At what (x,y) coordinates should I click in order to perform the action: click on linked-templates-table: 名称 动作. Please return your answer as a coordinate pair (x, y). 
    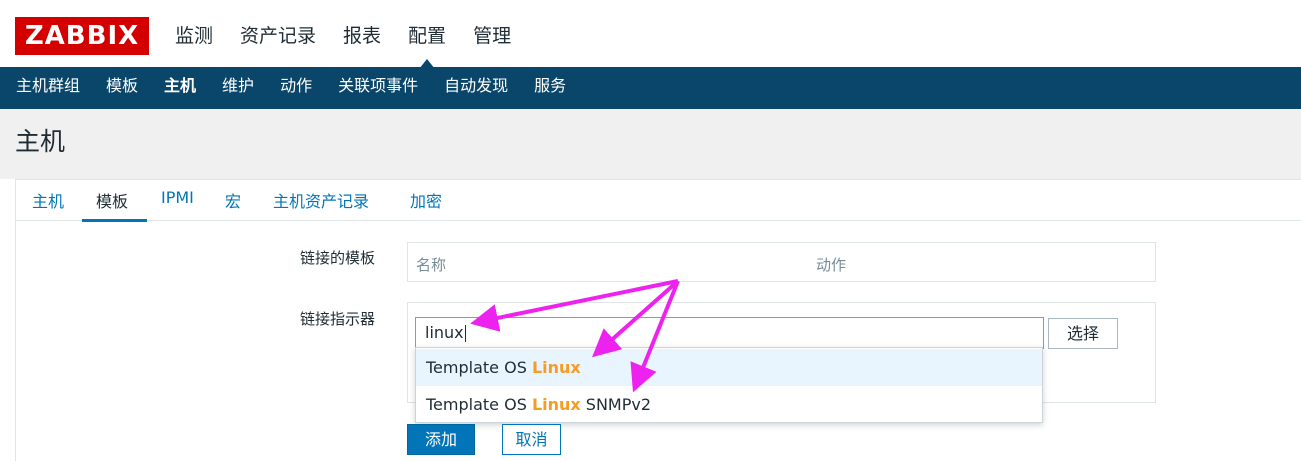
    Looking at the image, I should click on (781, 262).